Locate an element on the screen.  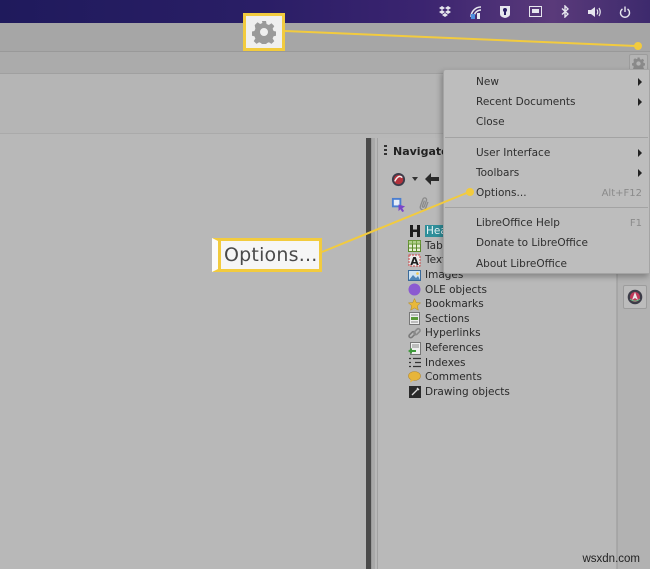
navigator-item-label: Drawing objects is located at coordinates (467, 391).